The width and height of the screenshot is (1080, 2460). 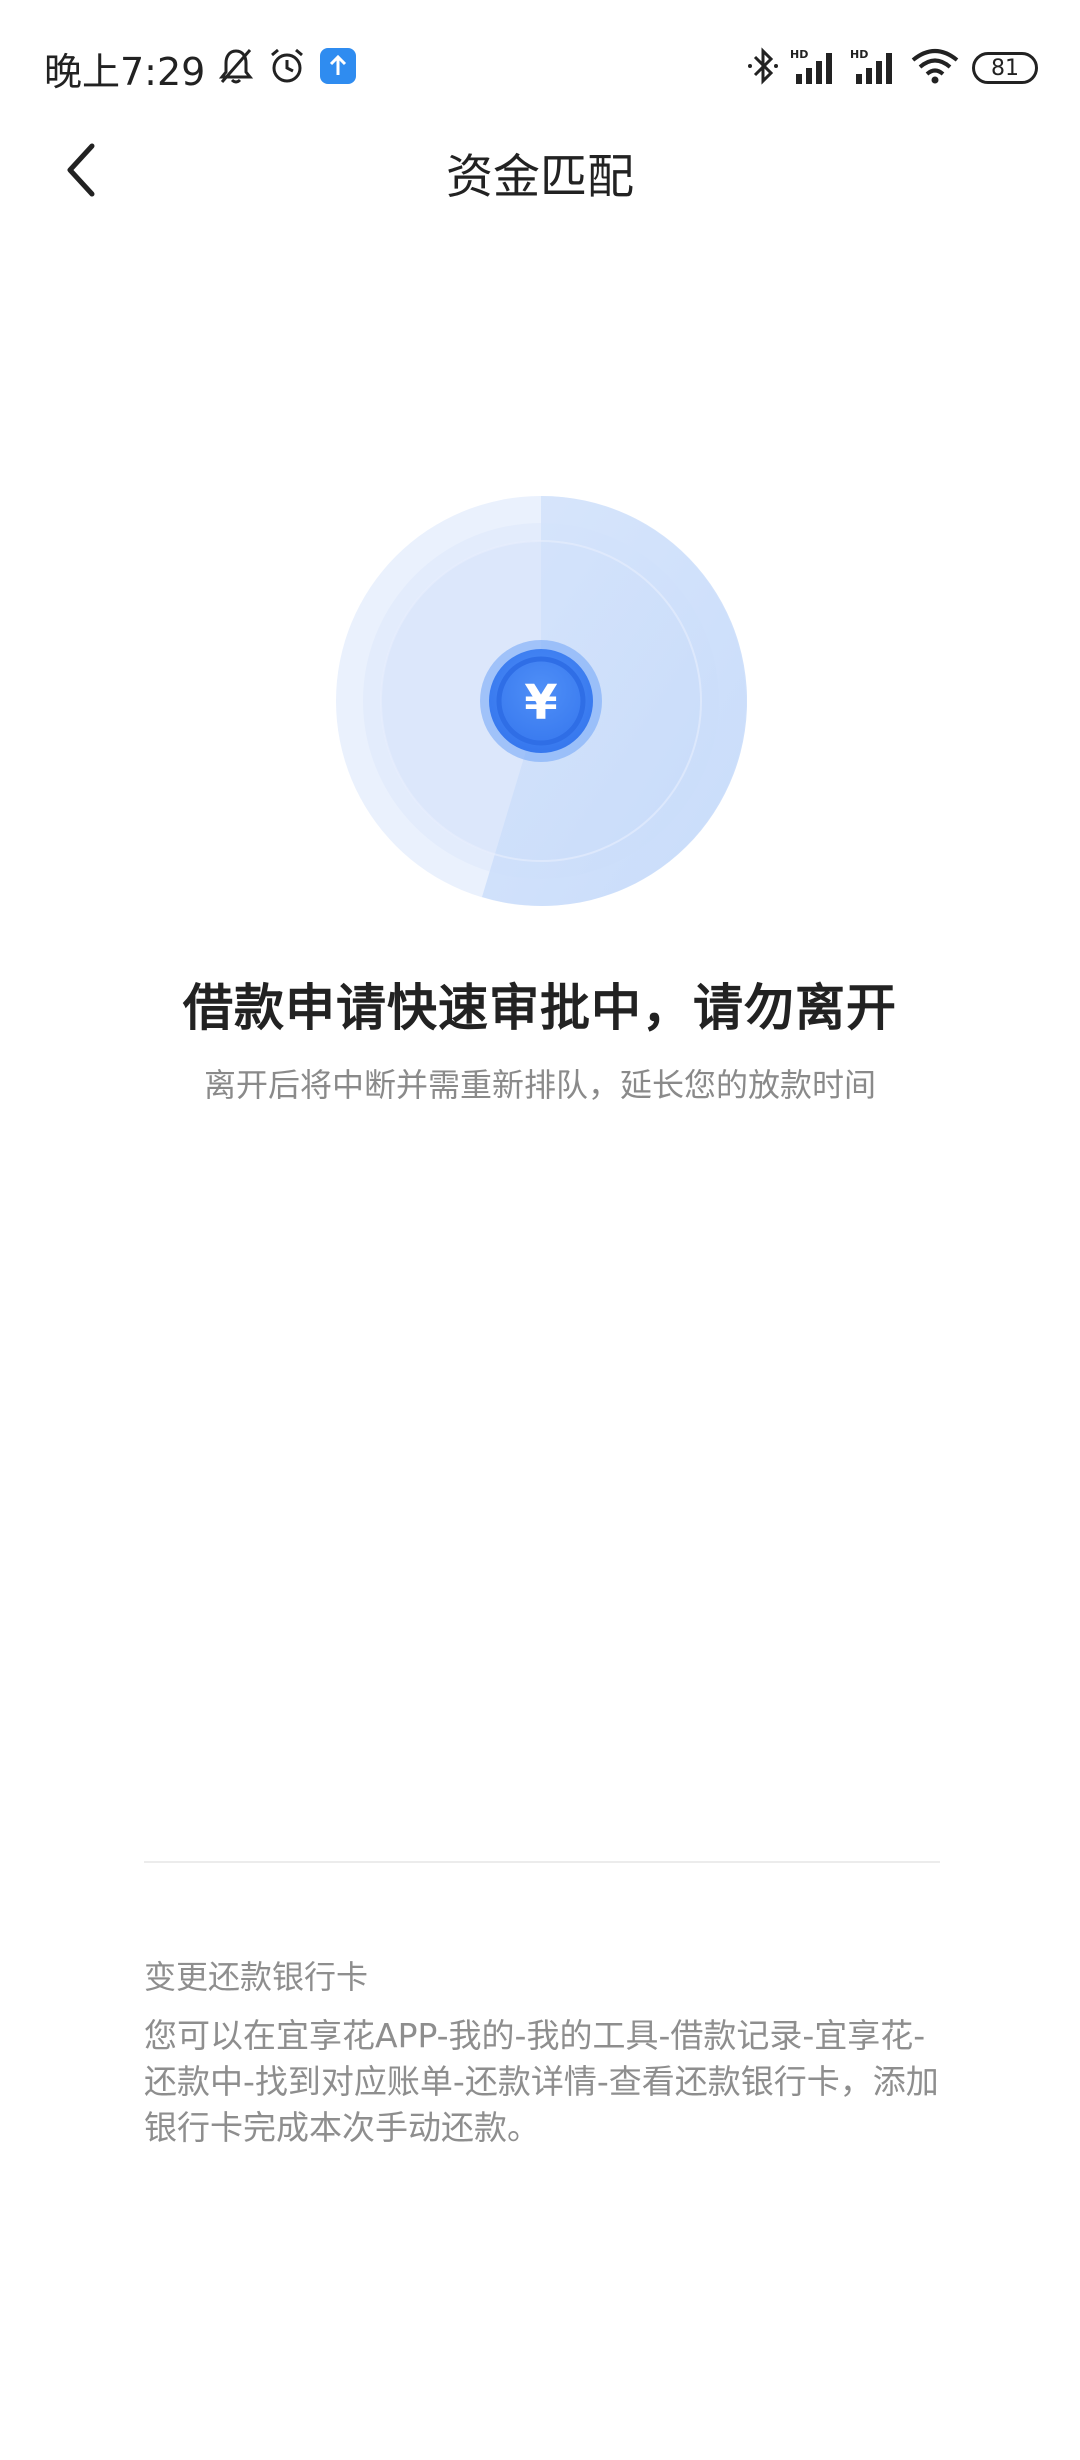 What do you see at coordinates (763, 68) in the screenshot?
I see `bluetooth-icon` at bounding box center [763, 68].